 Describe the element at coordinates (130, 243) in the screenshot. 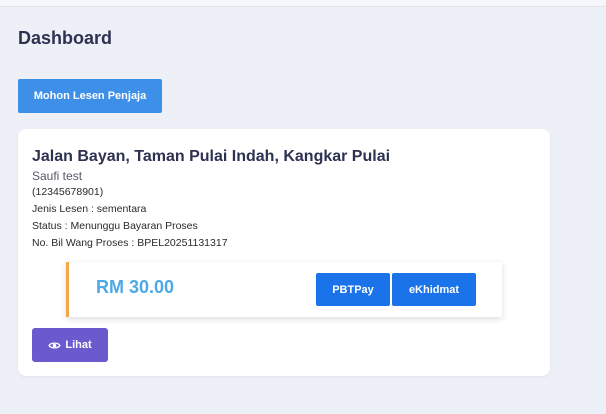

I see `license-bill-number: No. Bil Wang Proses : BPEL20251131317` at that location.